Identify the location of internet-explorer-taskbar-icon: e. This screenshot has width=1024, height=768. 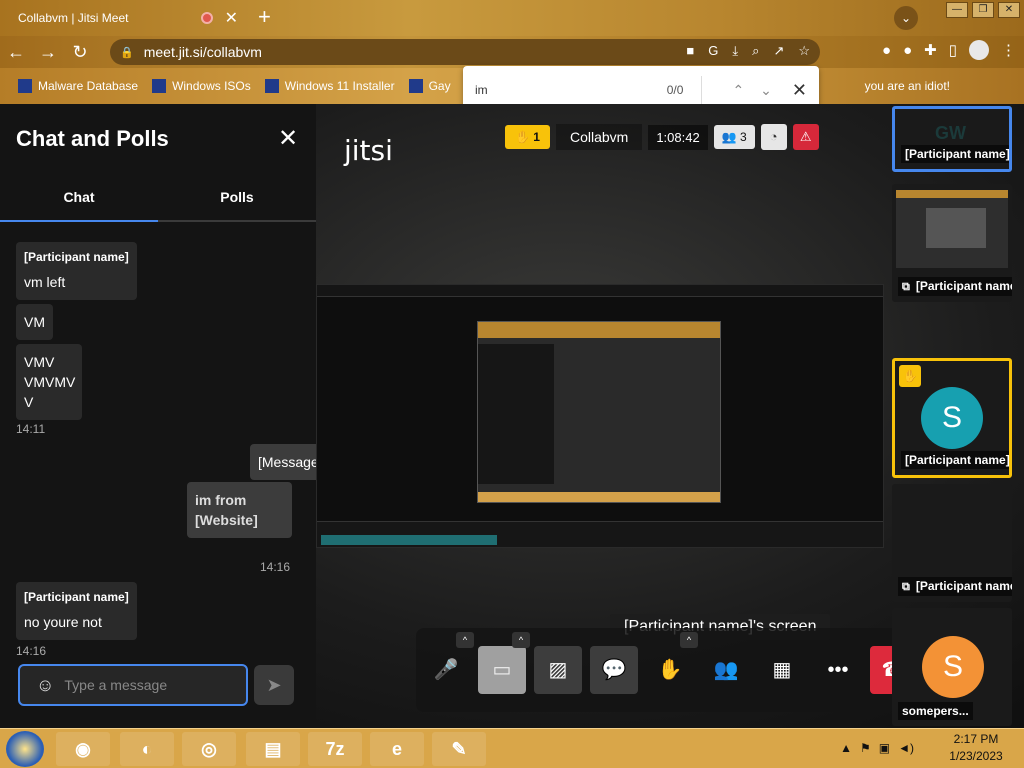
(397, 749).